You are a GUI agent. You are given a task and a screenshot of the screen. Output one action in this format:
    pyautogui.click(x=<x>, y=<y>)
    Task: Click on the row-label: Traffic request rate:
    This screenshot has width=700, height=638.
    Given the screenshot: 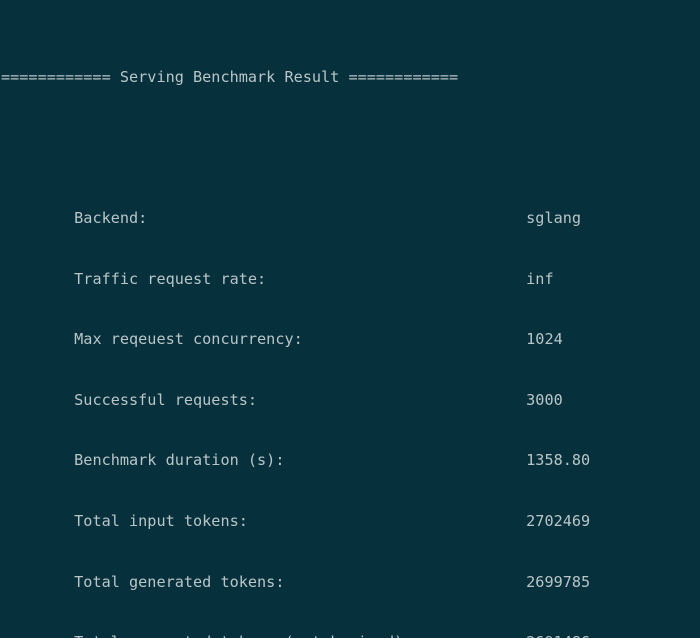 What is the action you would take?
    pyautogui.click(x=170, y=278)
    